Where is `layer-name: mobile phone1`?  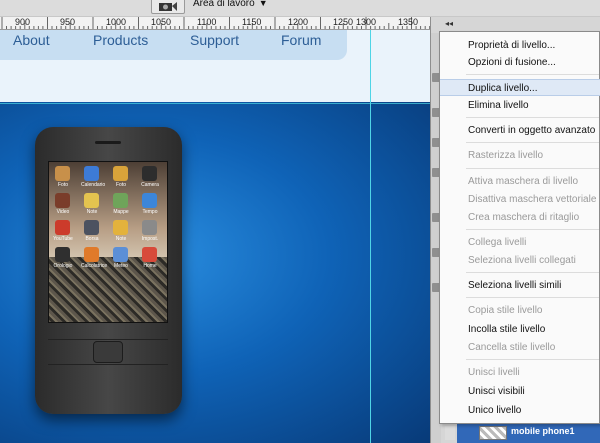
layer-name: mobile phone1 is located at coordinates (543, 431).